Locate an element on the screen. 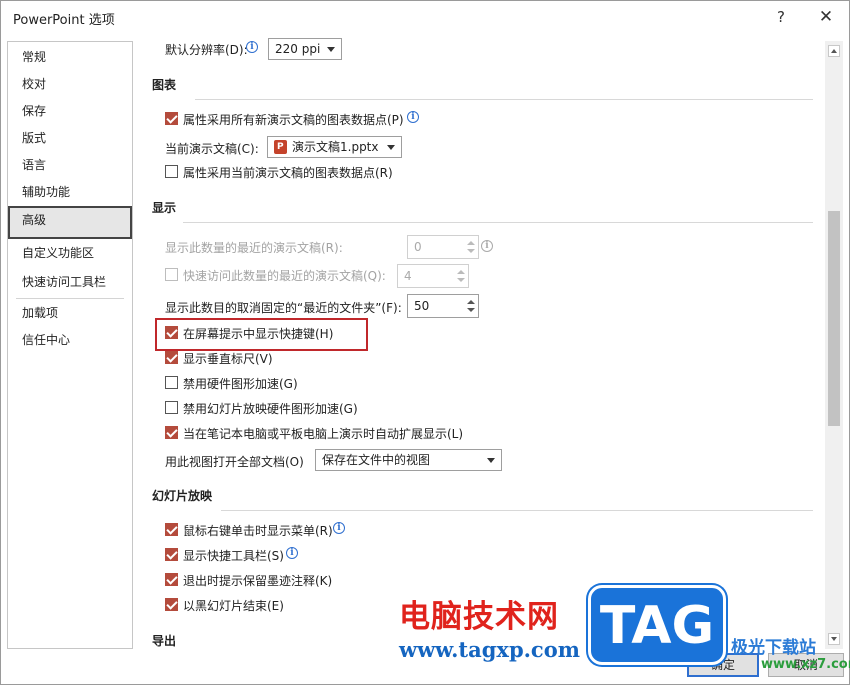 This screenshot has height=685, width=850. disable-hw-accel-label: 禁用硬件图形加速(G) is located at coordinates (240, 384).